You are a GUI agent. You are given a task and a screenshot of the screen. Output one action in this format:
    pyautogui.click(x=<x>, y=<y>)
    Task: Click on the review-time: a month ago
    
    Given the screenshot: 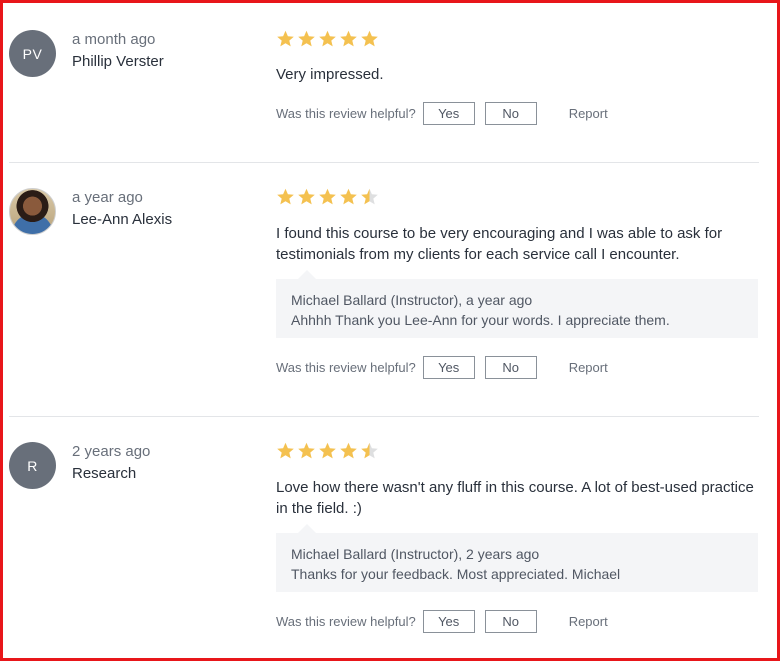 What is the action you would take?
    pyautogui.click(x=114, y=39)
    